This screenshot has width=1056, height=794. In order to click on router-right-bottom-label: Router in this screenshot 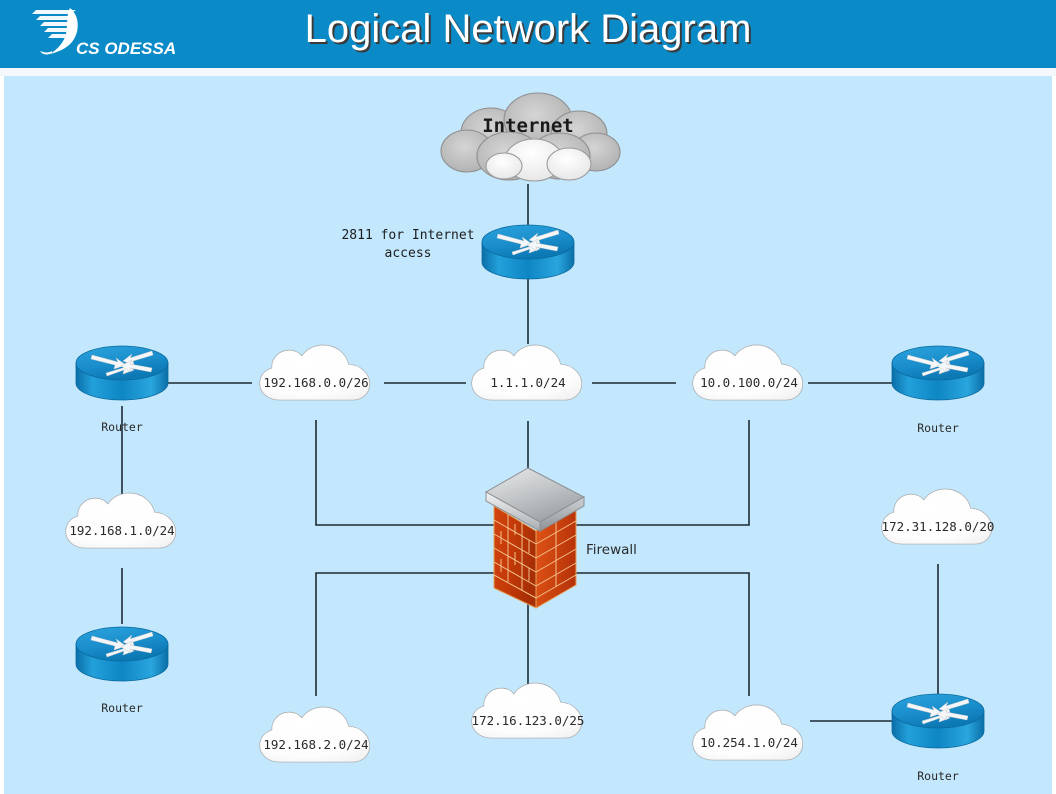, I will do `click(938, 776)`.